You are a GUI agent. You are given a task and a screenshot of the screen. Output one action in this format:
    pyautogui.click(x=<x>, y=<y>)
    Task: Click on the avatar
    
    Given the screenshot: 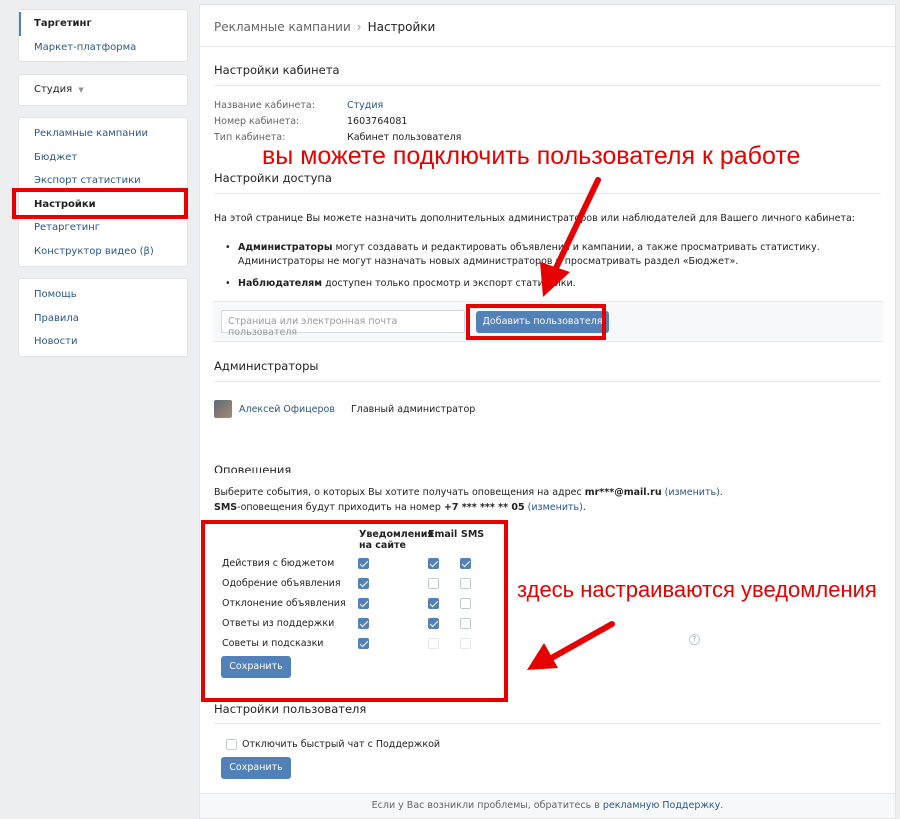 What is the action you would take?
    pyautogui.click(x=223, y=409)
    